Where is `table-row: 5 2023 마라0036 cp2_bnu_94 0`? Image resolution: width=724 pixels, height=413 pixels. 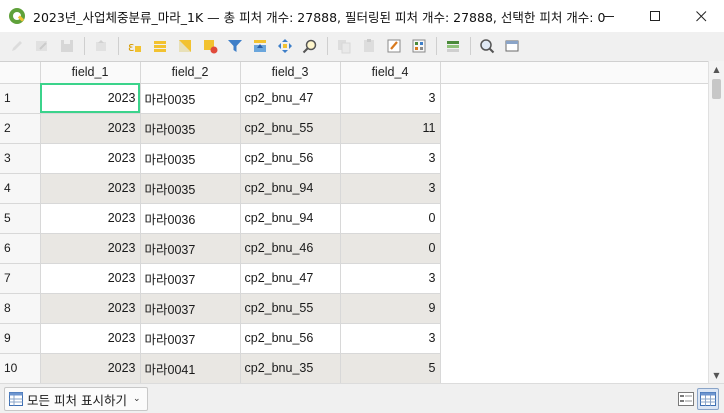 table-row: 5 2023 마라0036 cp2_bnu_94 0 is located at coordinates (354, 218).